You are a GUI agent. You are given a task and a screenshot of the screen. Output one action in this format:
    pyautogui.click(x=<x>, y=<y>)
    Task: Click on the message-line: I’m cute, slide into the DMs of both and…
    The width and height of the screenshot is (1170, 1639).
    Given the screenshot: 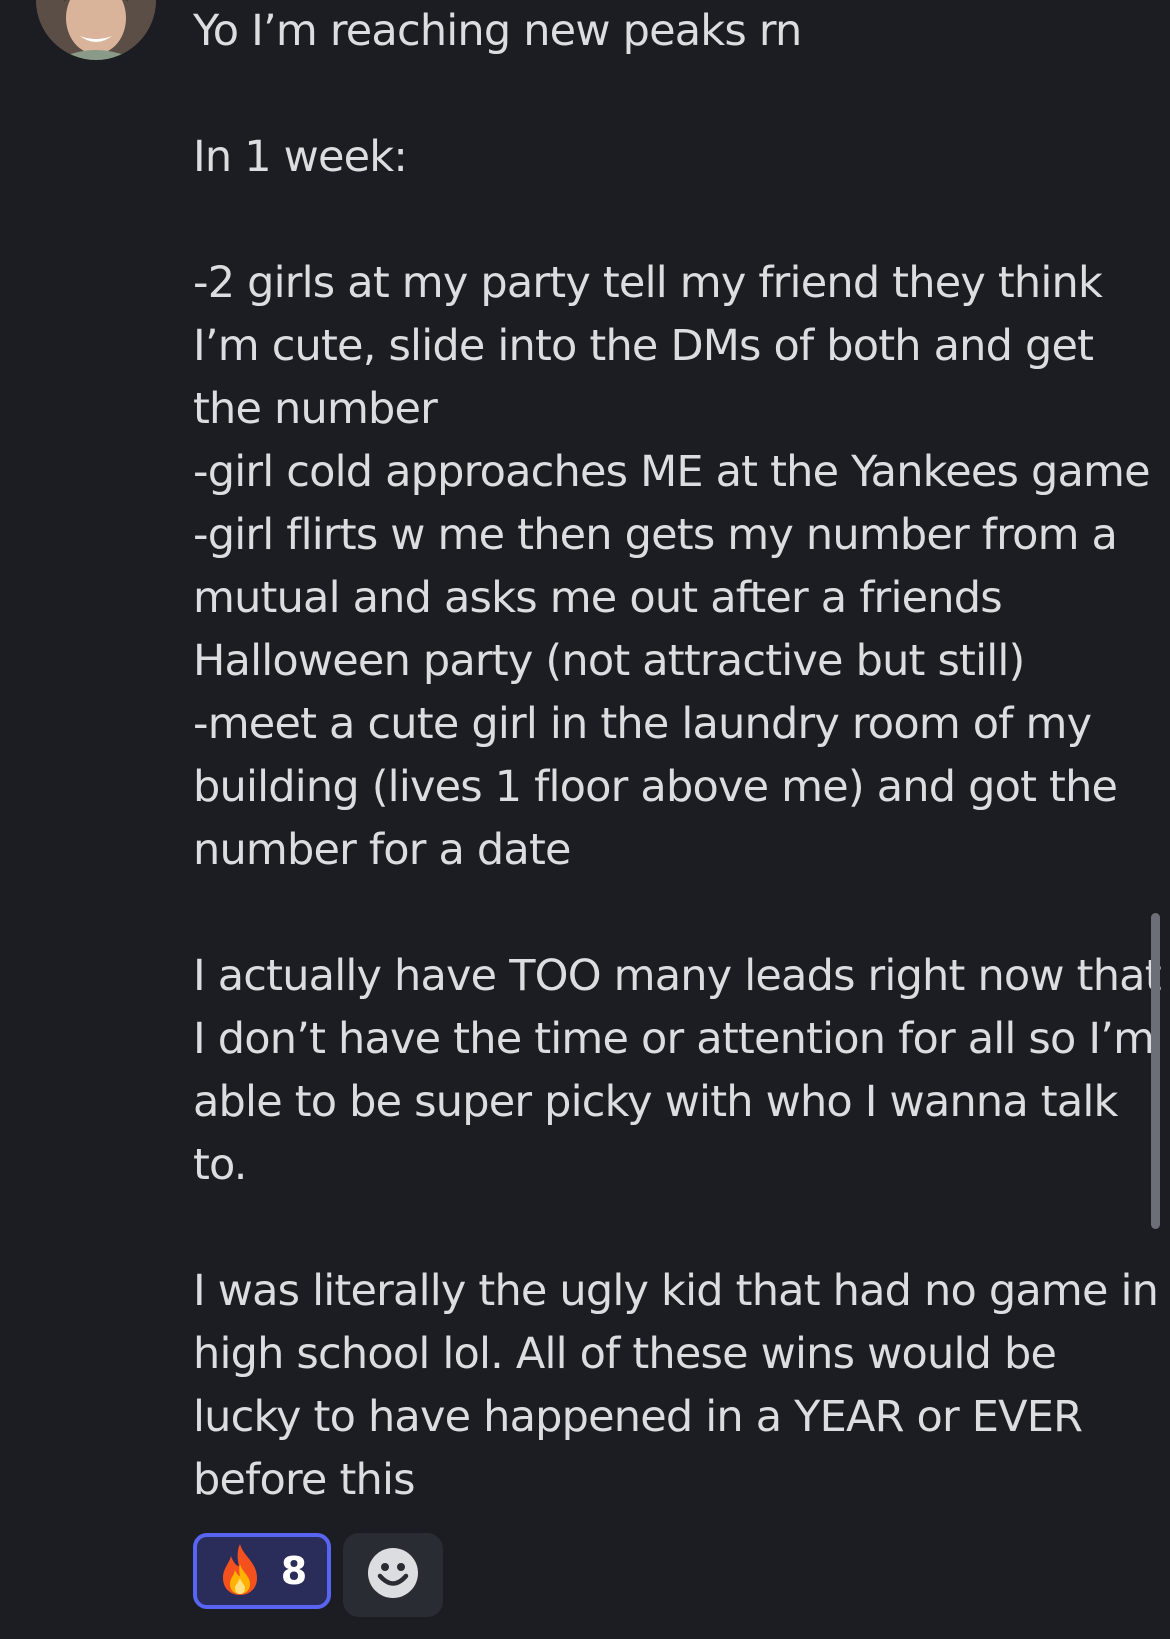 What is the action you would take?
    pyautogui.click(x=643, y=346)
    